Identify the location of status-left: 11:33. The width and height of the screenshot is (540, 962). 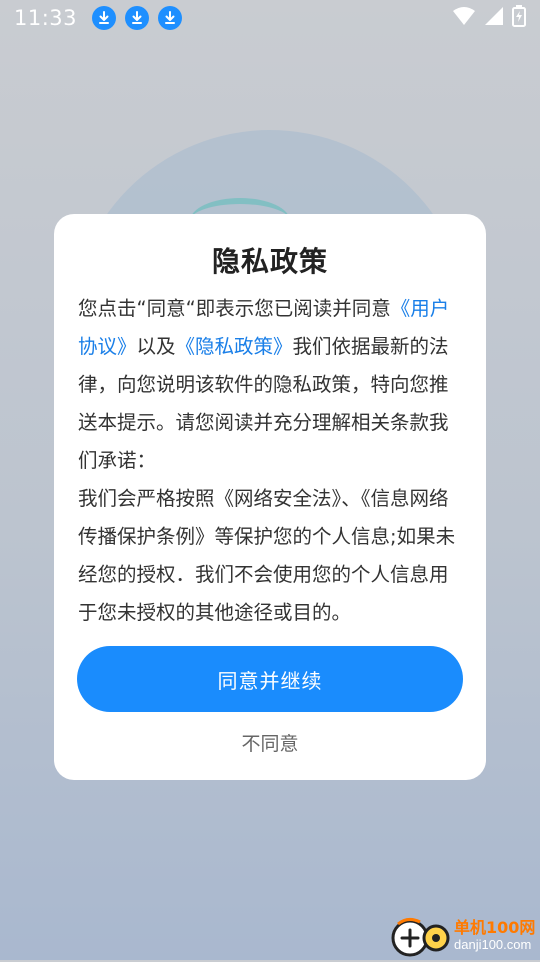
(98, 18).